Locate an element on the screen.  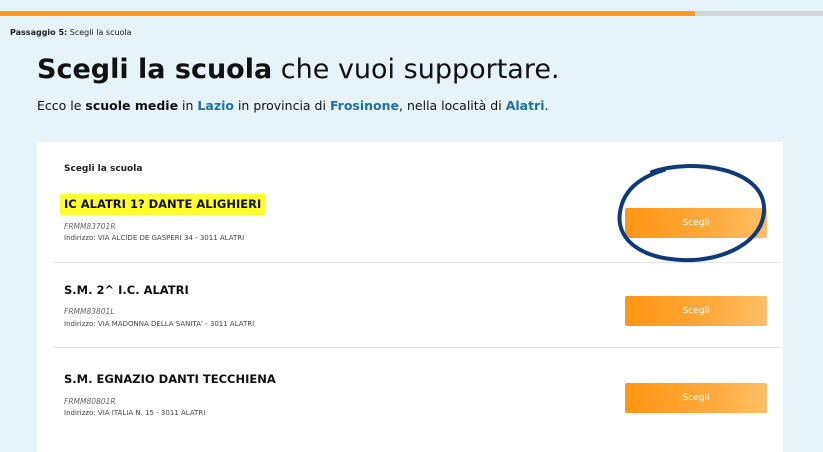
progress-bar is located at coordinates (411, 13).